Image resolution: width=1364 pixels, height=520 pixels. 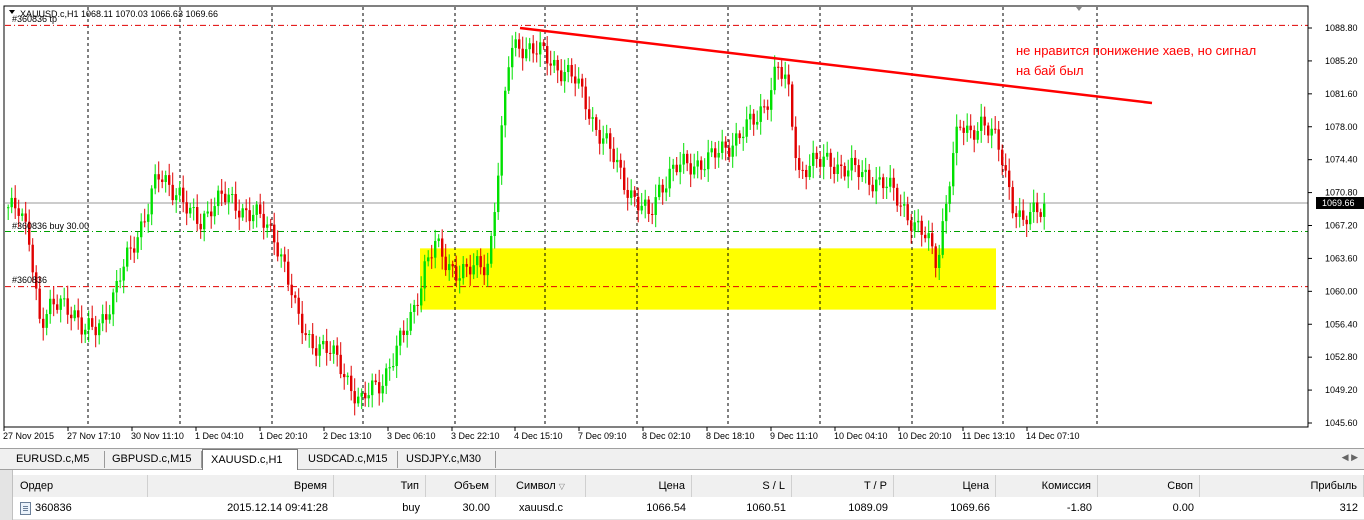 What do you see at coordinates (945, 486) in the screenshot?
I see `col-current-price: Цена` at bounding box center [945, 486].